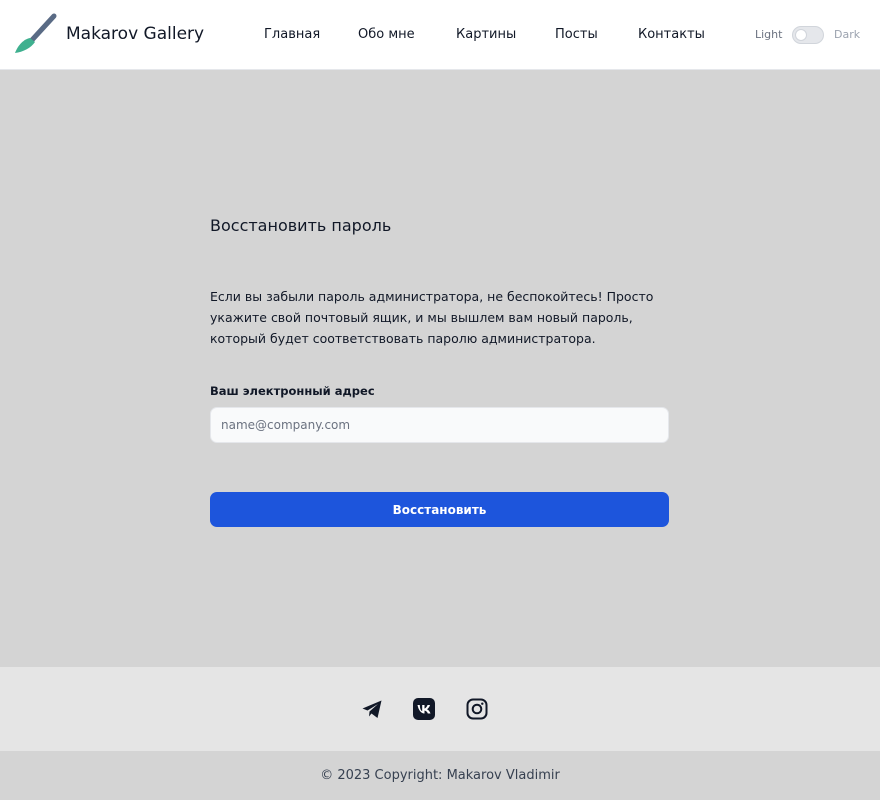 This screenshot has width=880, height=800. Describe the element at coordinates (576, 34) in the screenshot. I see `nav-link-posts: Посты` at that location.